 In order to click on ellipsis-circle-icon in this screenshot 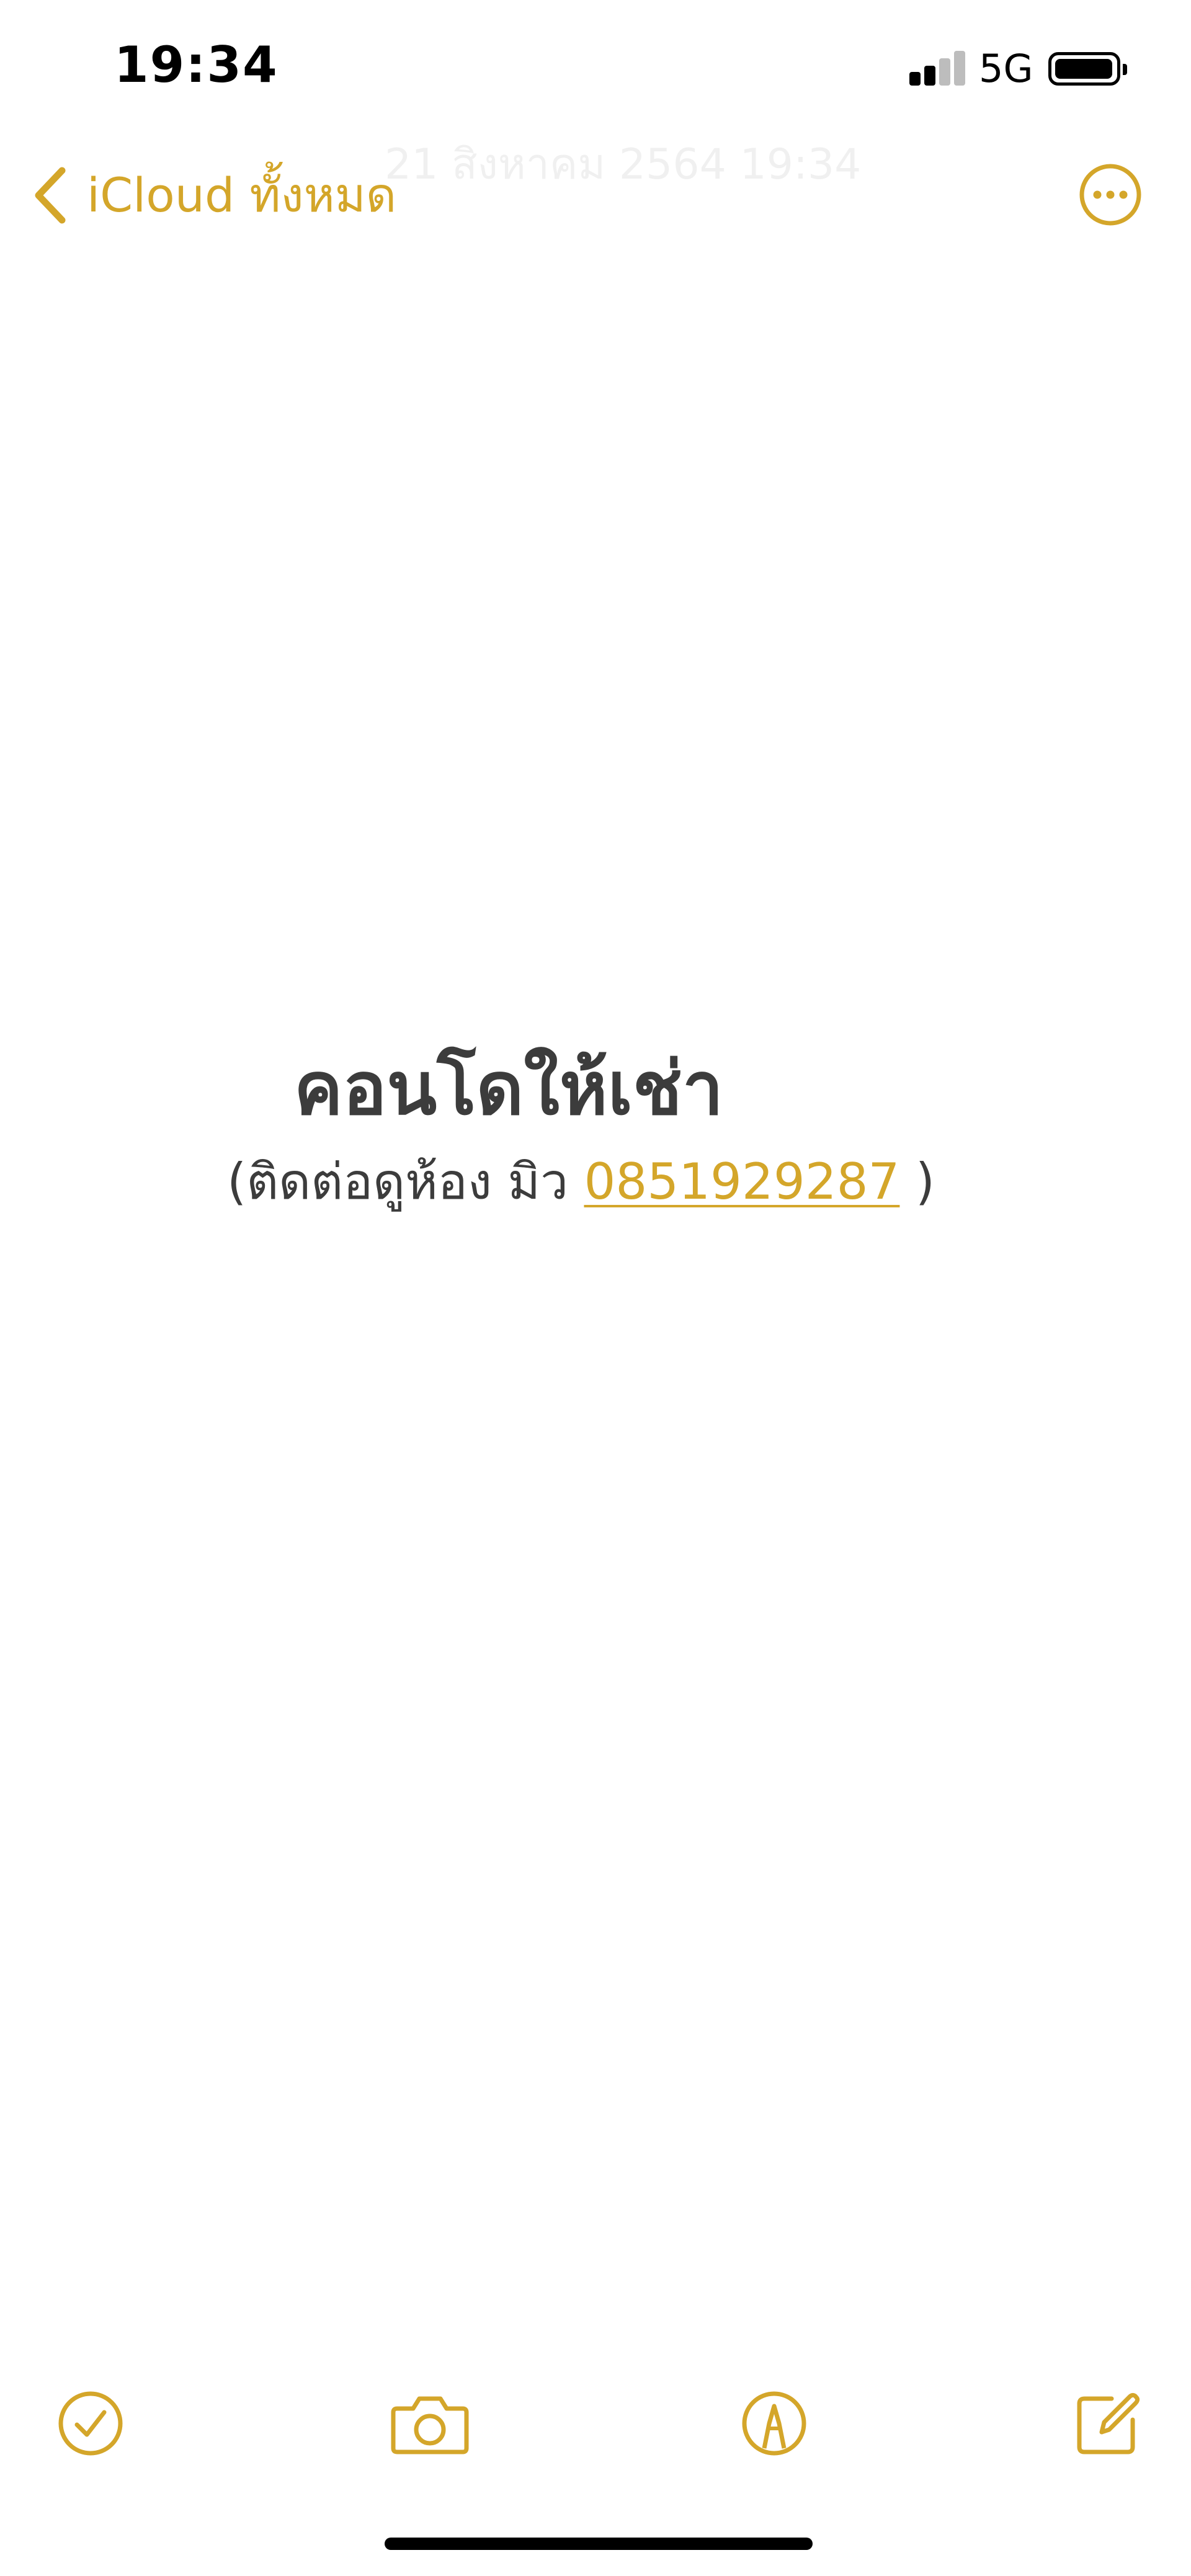, I will do `click(1110, 195)`.